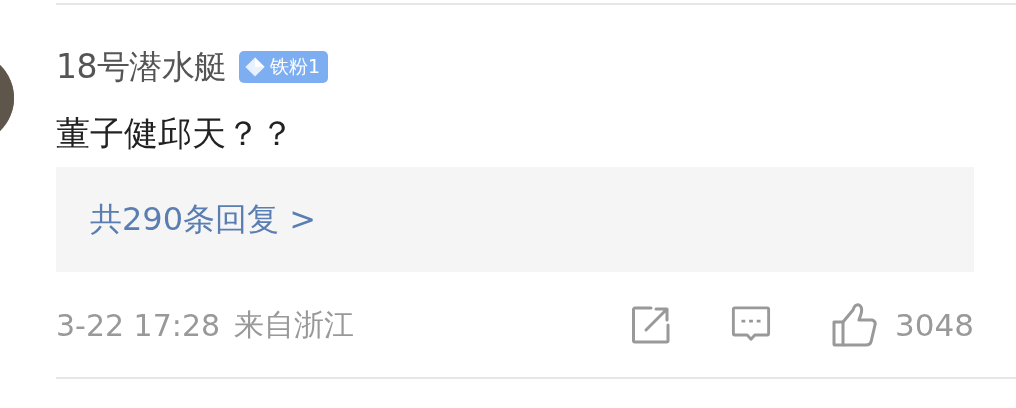 The width and height of the screenshot is (1016, 408). What do you see at coordinates (651, 325) in the screenshot?
I see `share-icon` at bounding box center [651, 325].